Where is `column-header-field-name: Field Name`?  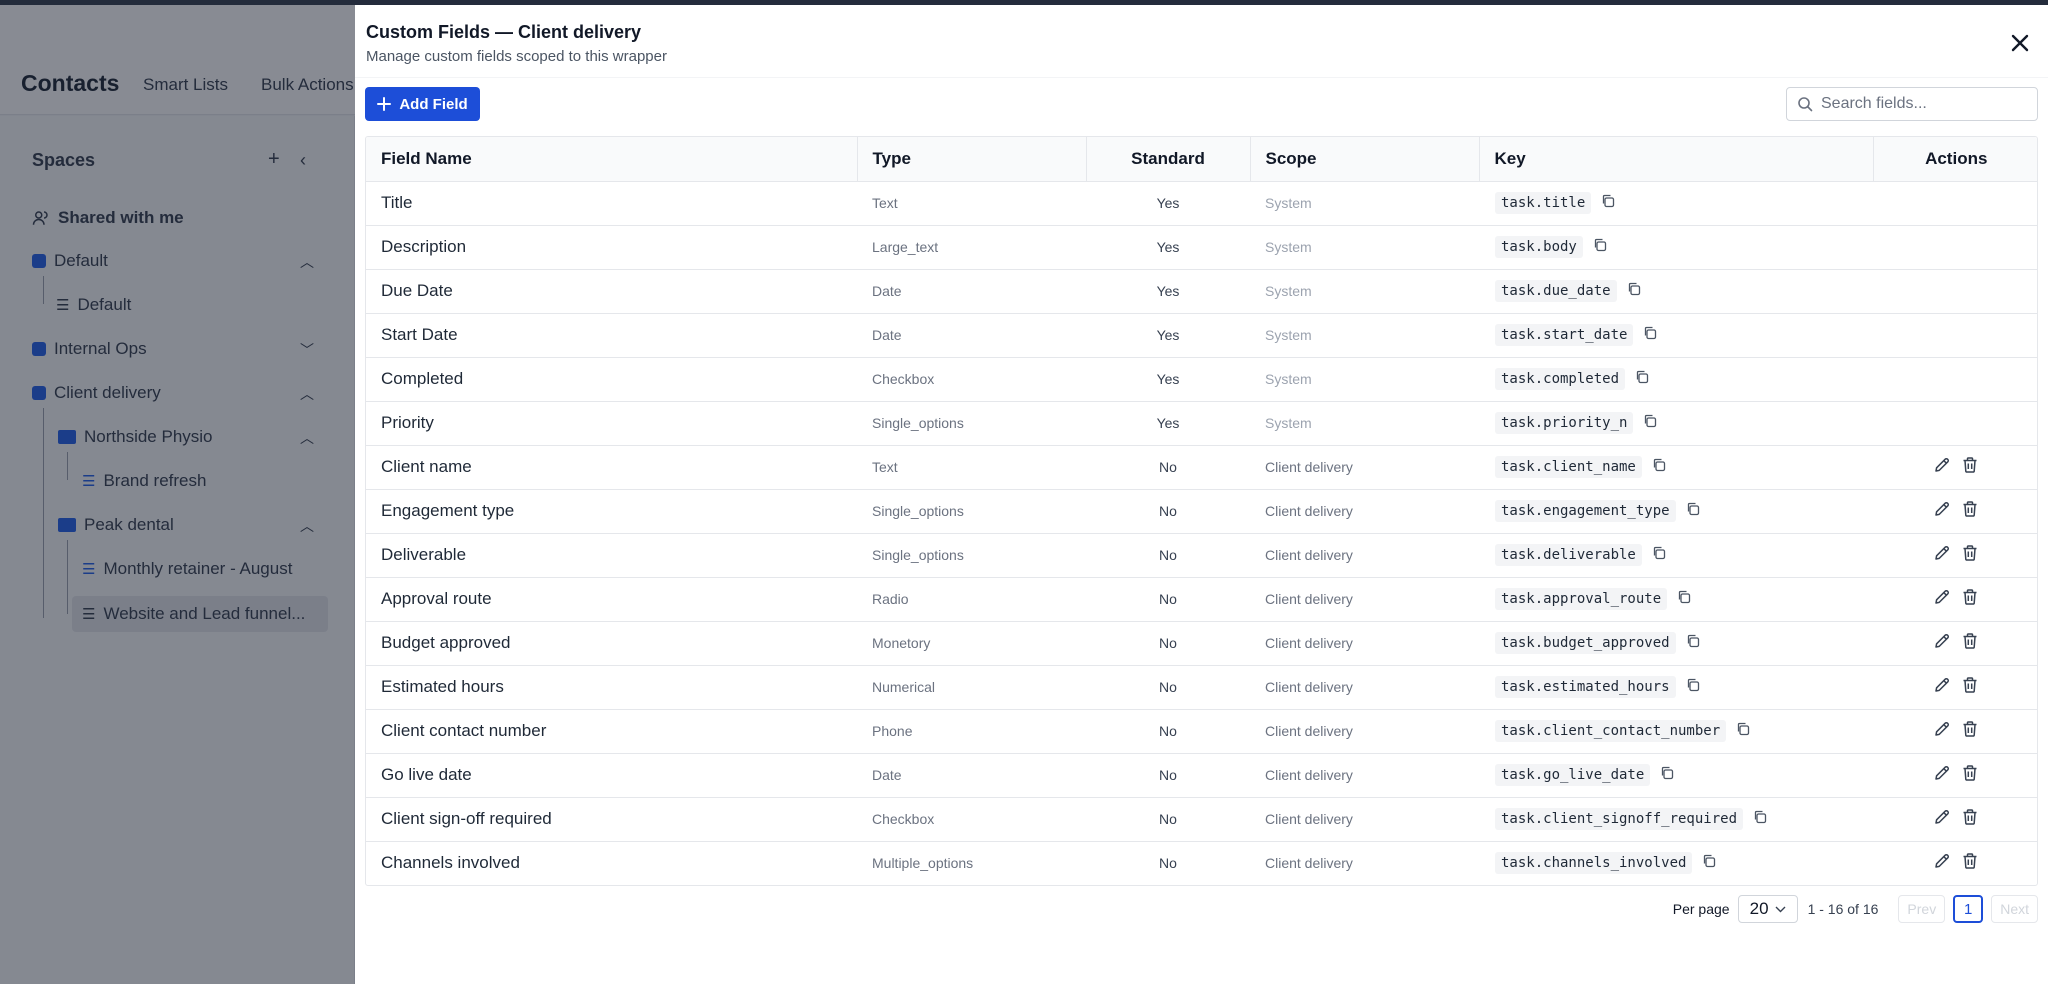
column-header-field-name: Field Name is located at coordinates (612, 159).